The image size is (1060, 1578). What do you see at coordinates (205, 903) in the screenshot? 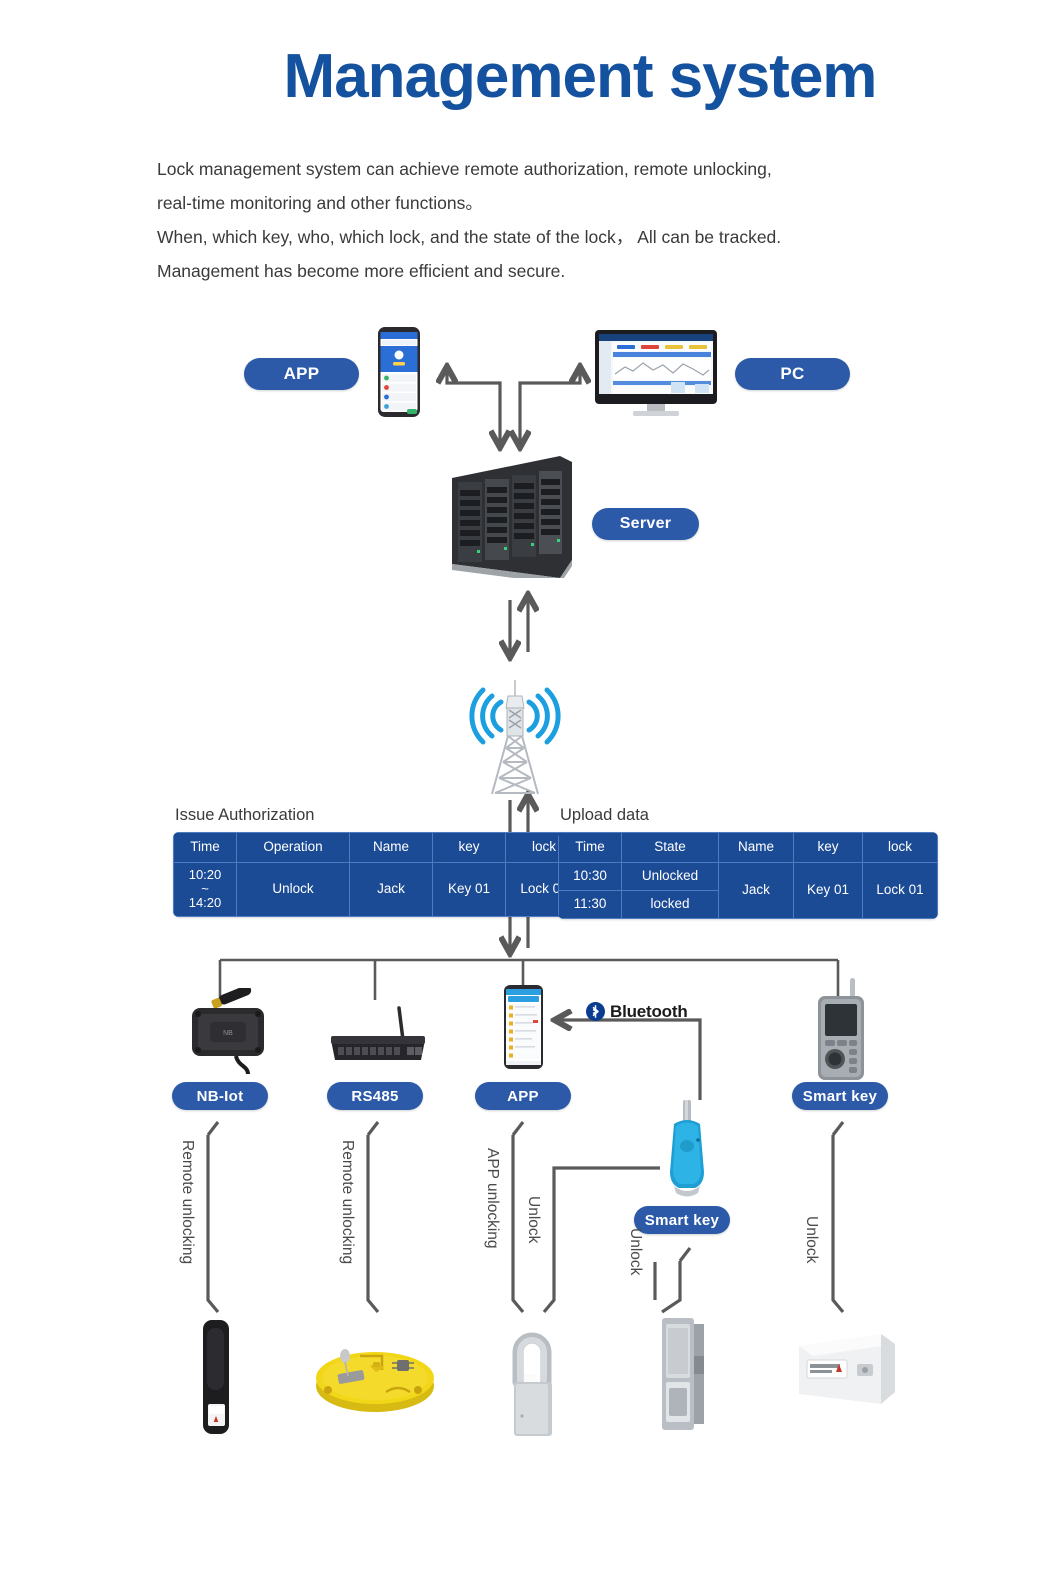
I see `time-end: 14:20` at bounding box center [205, 903].